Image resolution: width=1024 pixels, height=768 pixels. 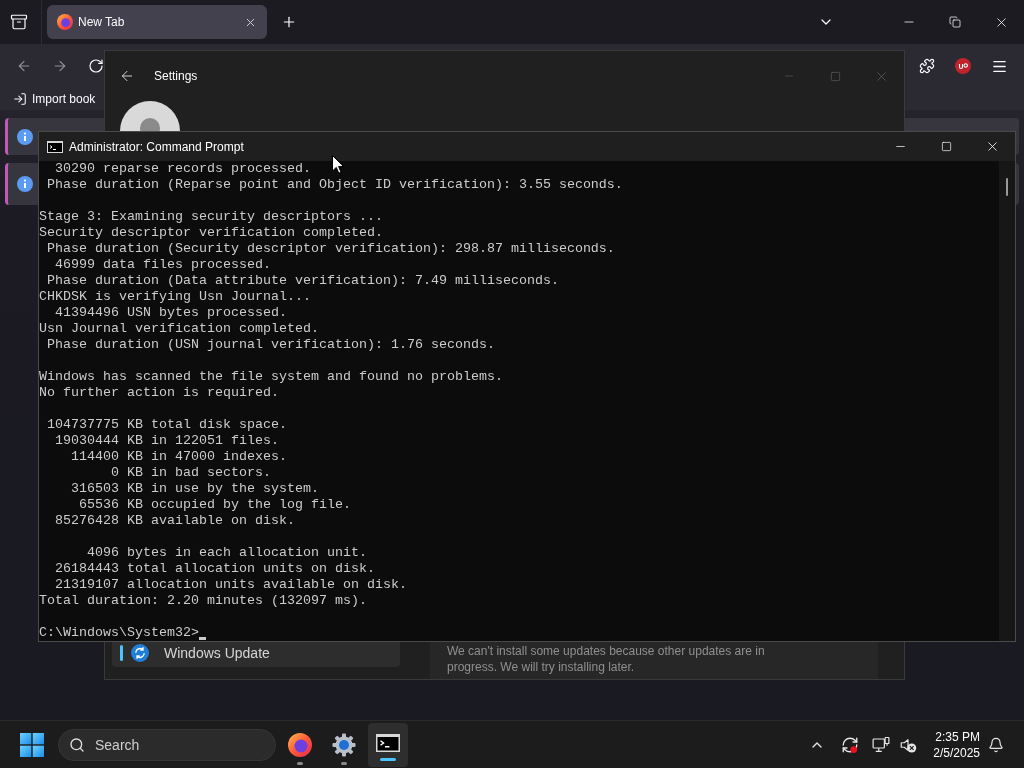 I want to click on puzzle-icon, so click(x=927, y=66).